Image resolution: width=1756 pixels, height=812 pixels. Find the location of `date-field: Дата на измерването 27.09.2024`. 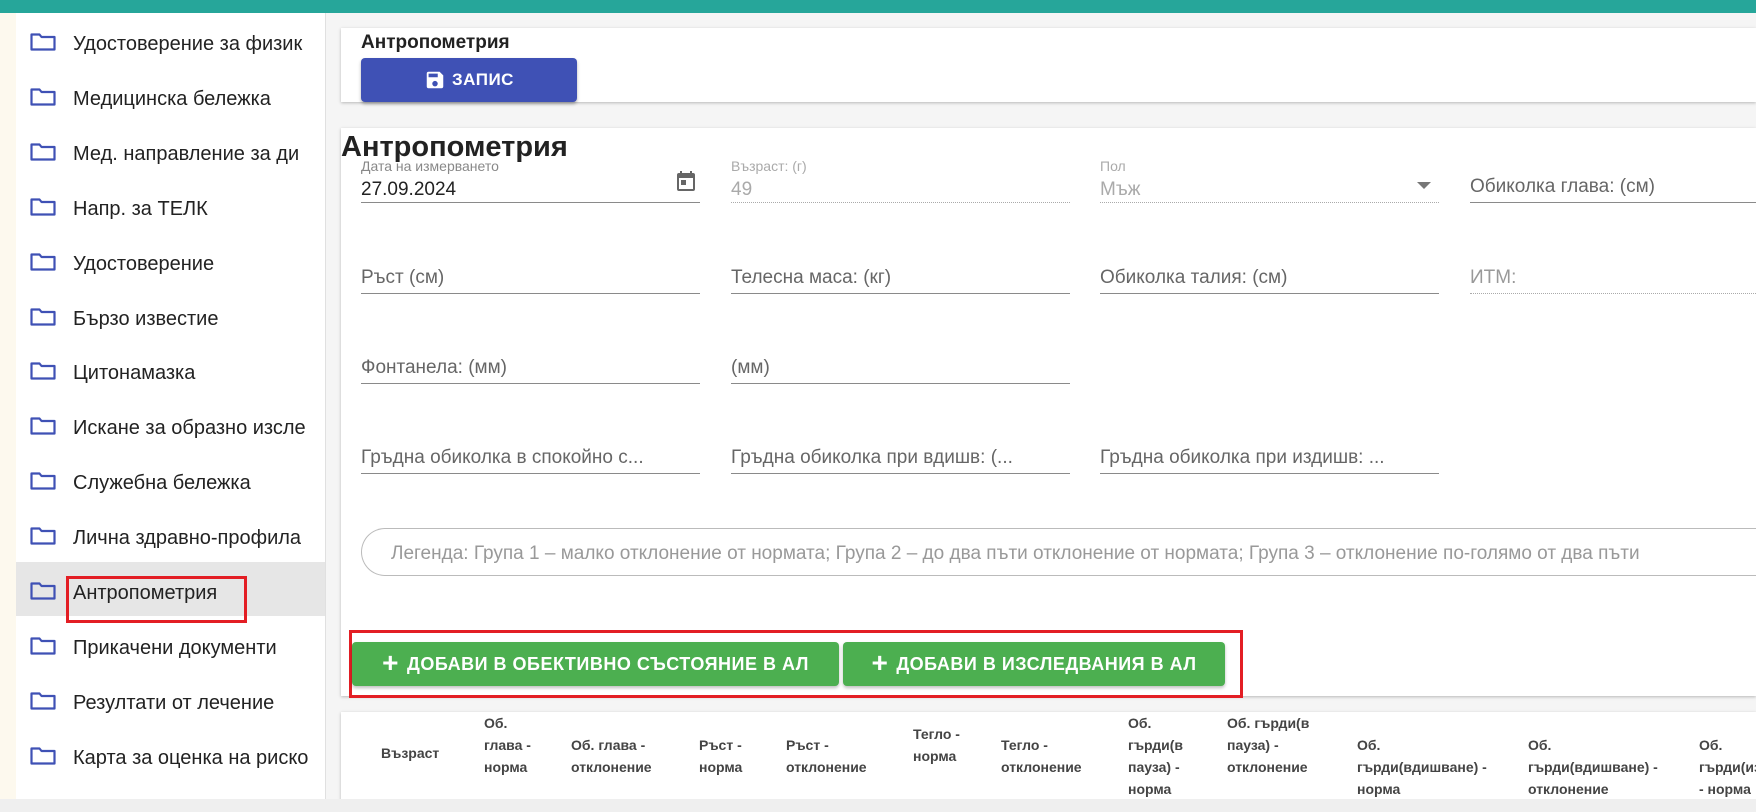

date-field: Дата на измерването 27.09.2024 is located at coordinates (530, 180).